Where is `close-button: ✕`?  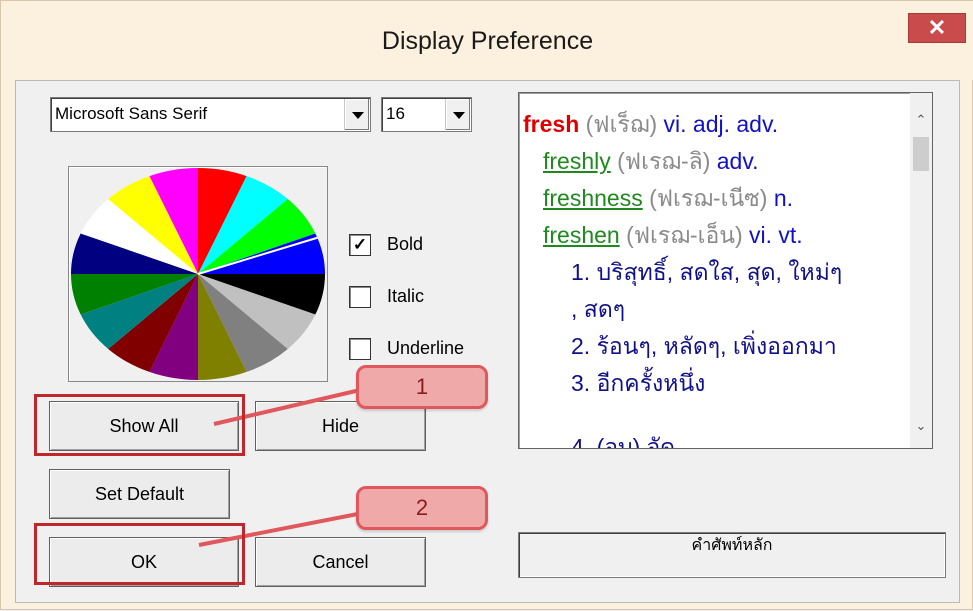 close-button: ✕ is located at coordinates (937, 28).